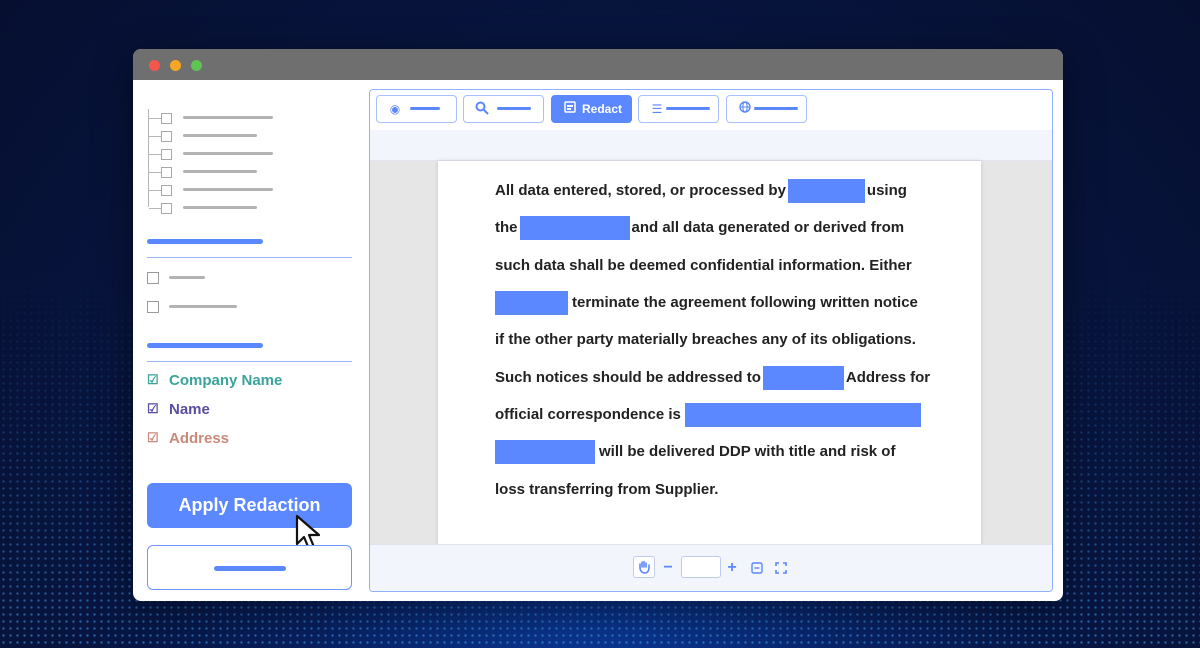  I want to click on document-line: official correspondence is, so click(709, 415).